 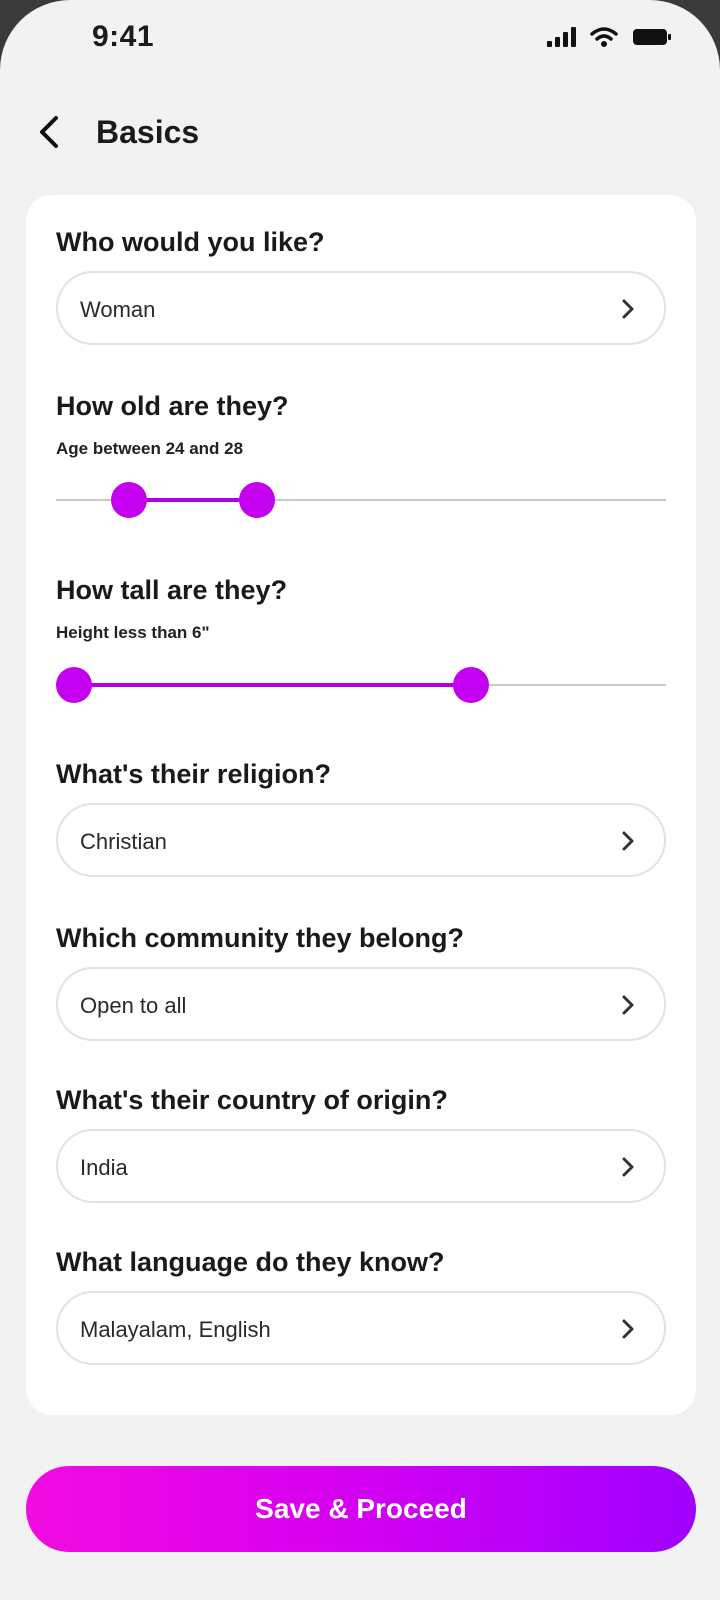 I want to click on page-title: Basics, so click(x=148, y=132).